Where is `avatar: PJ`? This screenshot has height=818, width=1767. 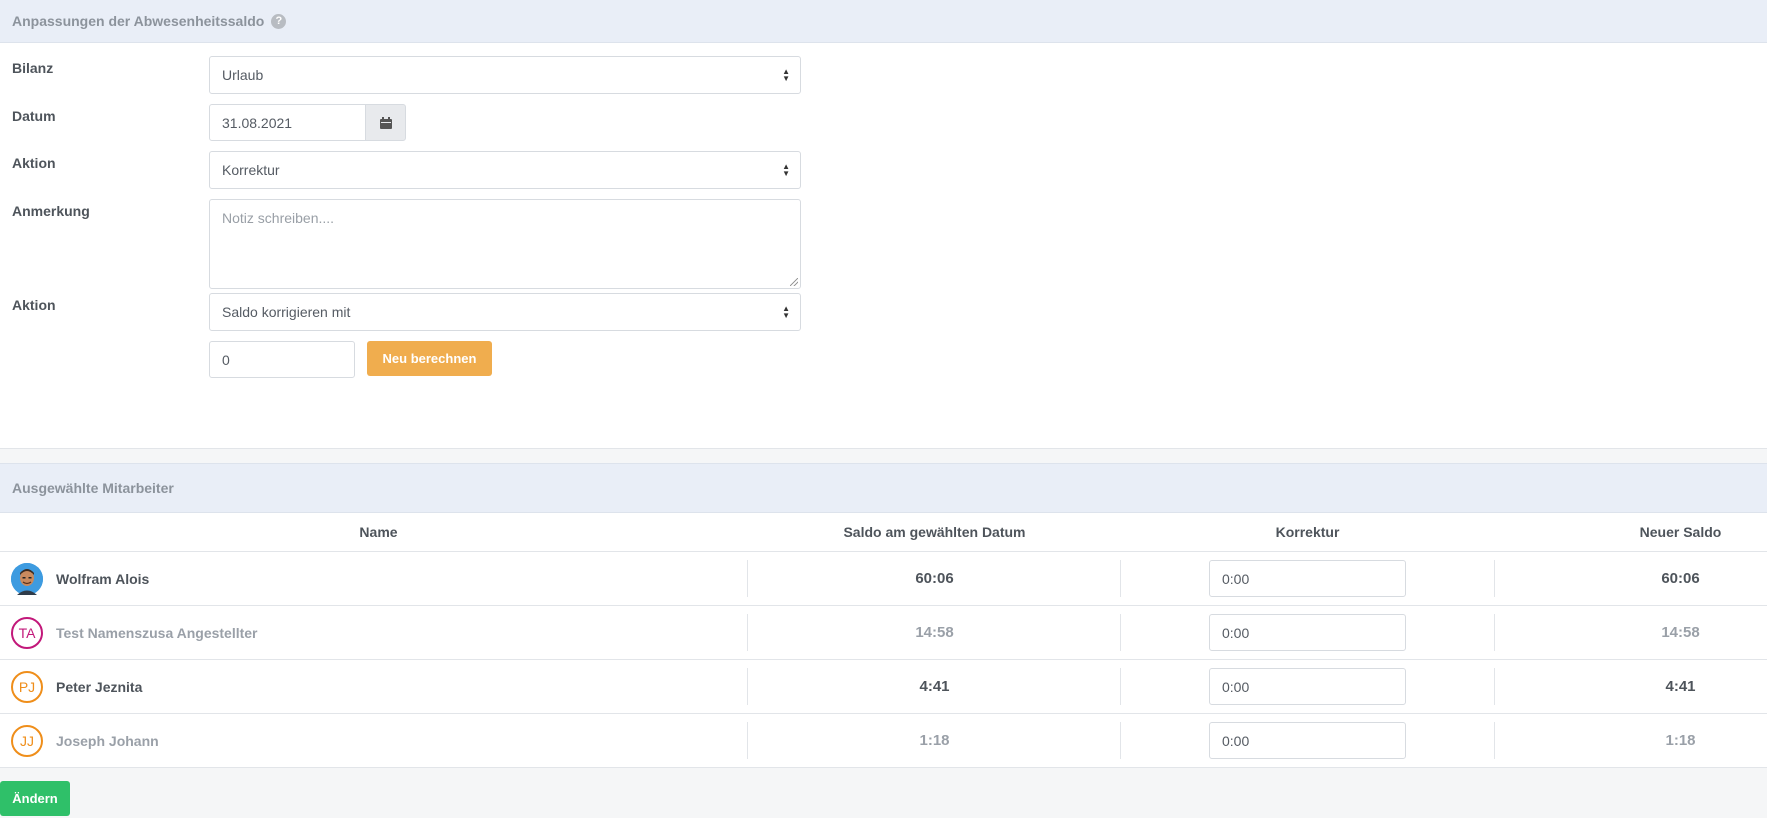
avatar: PJ is located at coordinates (27, 686).